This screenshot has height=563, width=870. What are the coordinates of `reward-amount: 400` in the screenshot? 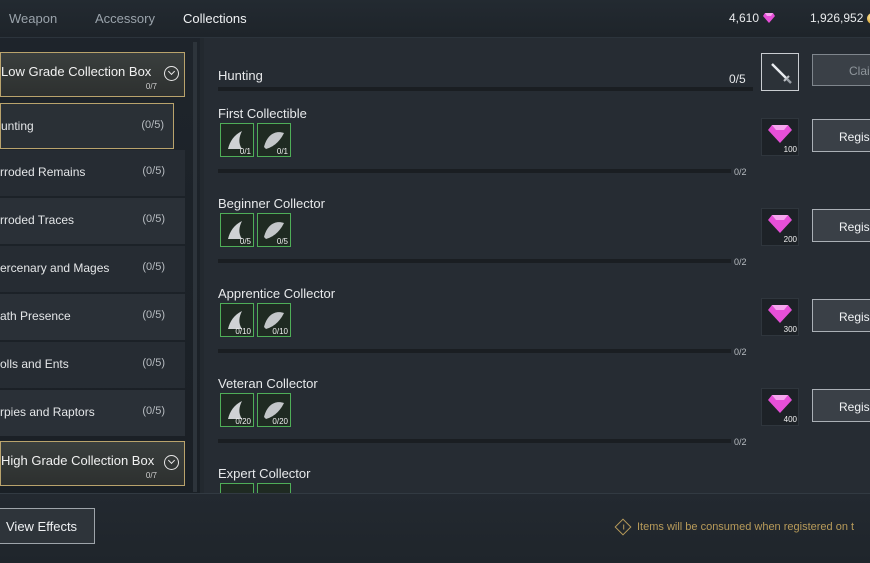 It's located at (790, 419).